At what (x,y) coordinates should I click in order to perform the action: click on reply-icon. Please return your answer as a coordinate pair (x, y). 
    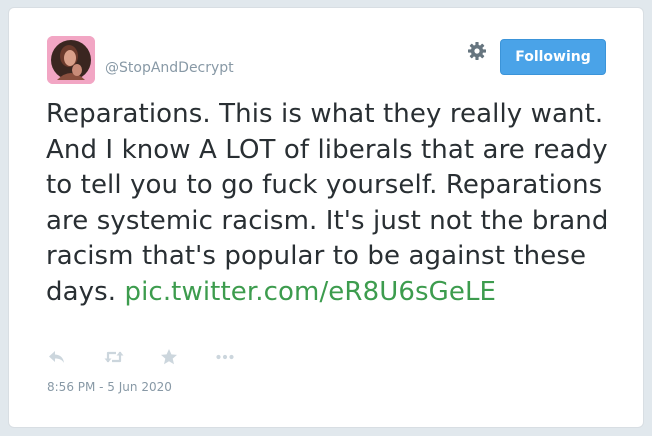
    Looking at the image, I should click on (57, 357).